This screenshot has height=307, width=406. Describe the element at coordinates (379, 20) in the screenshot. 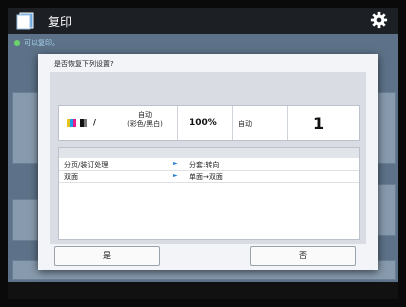

I see `gear-icon` at that location.